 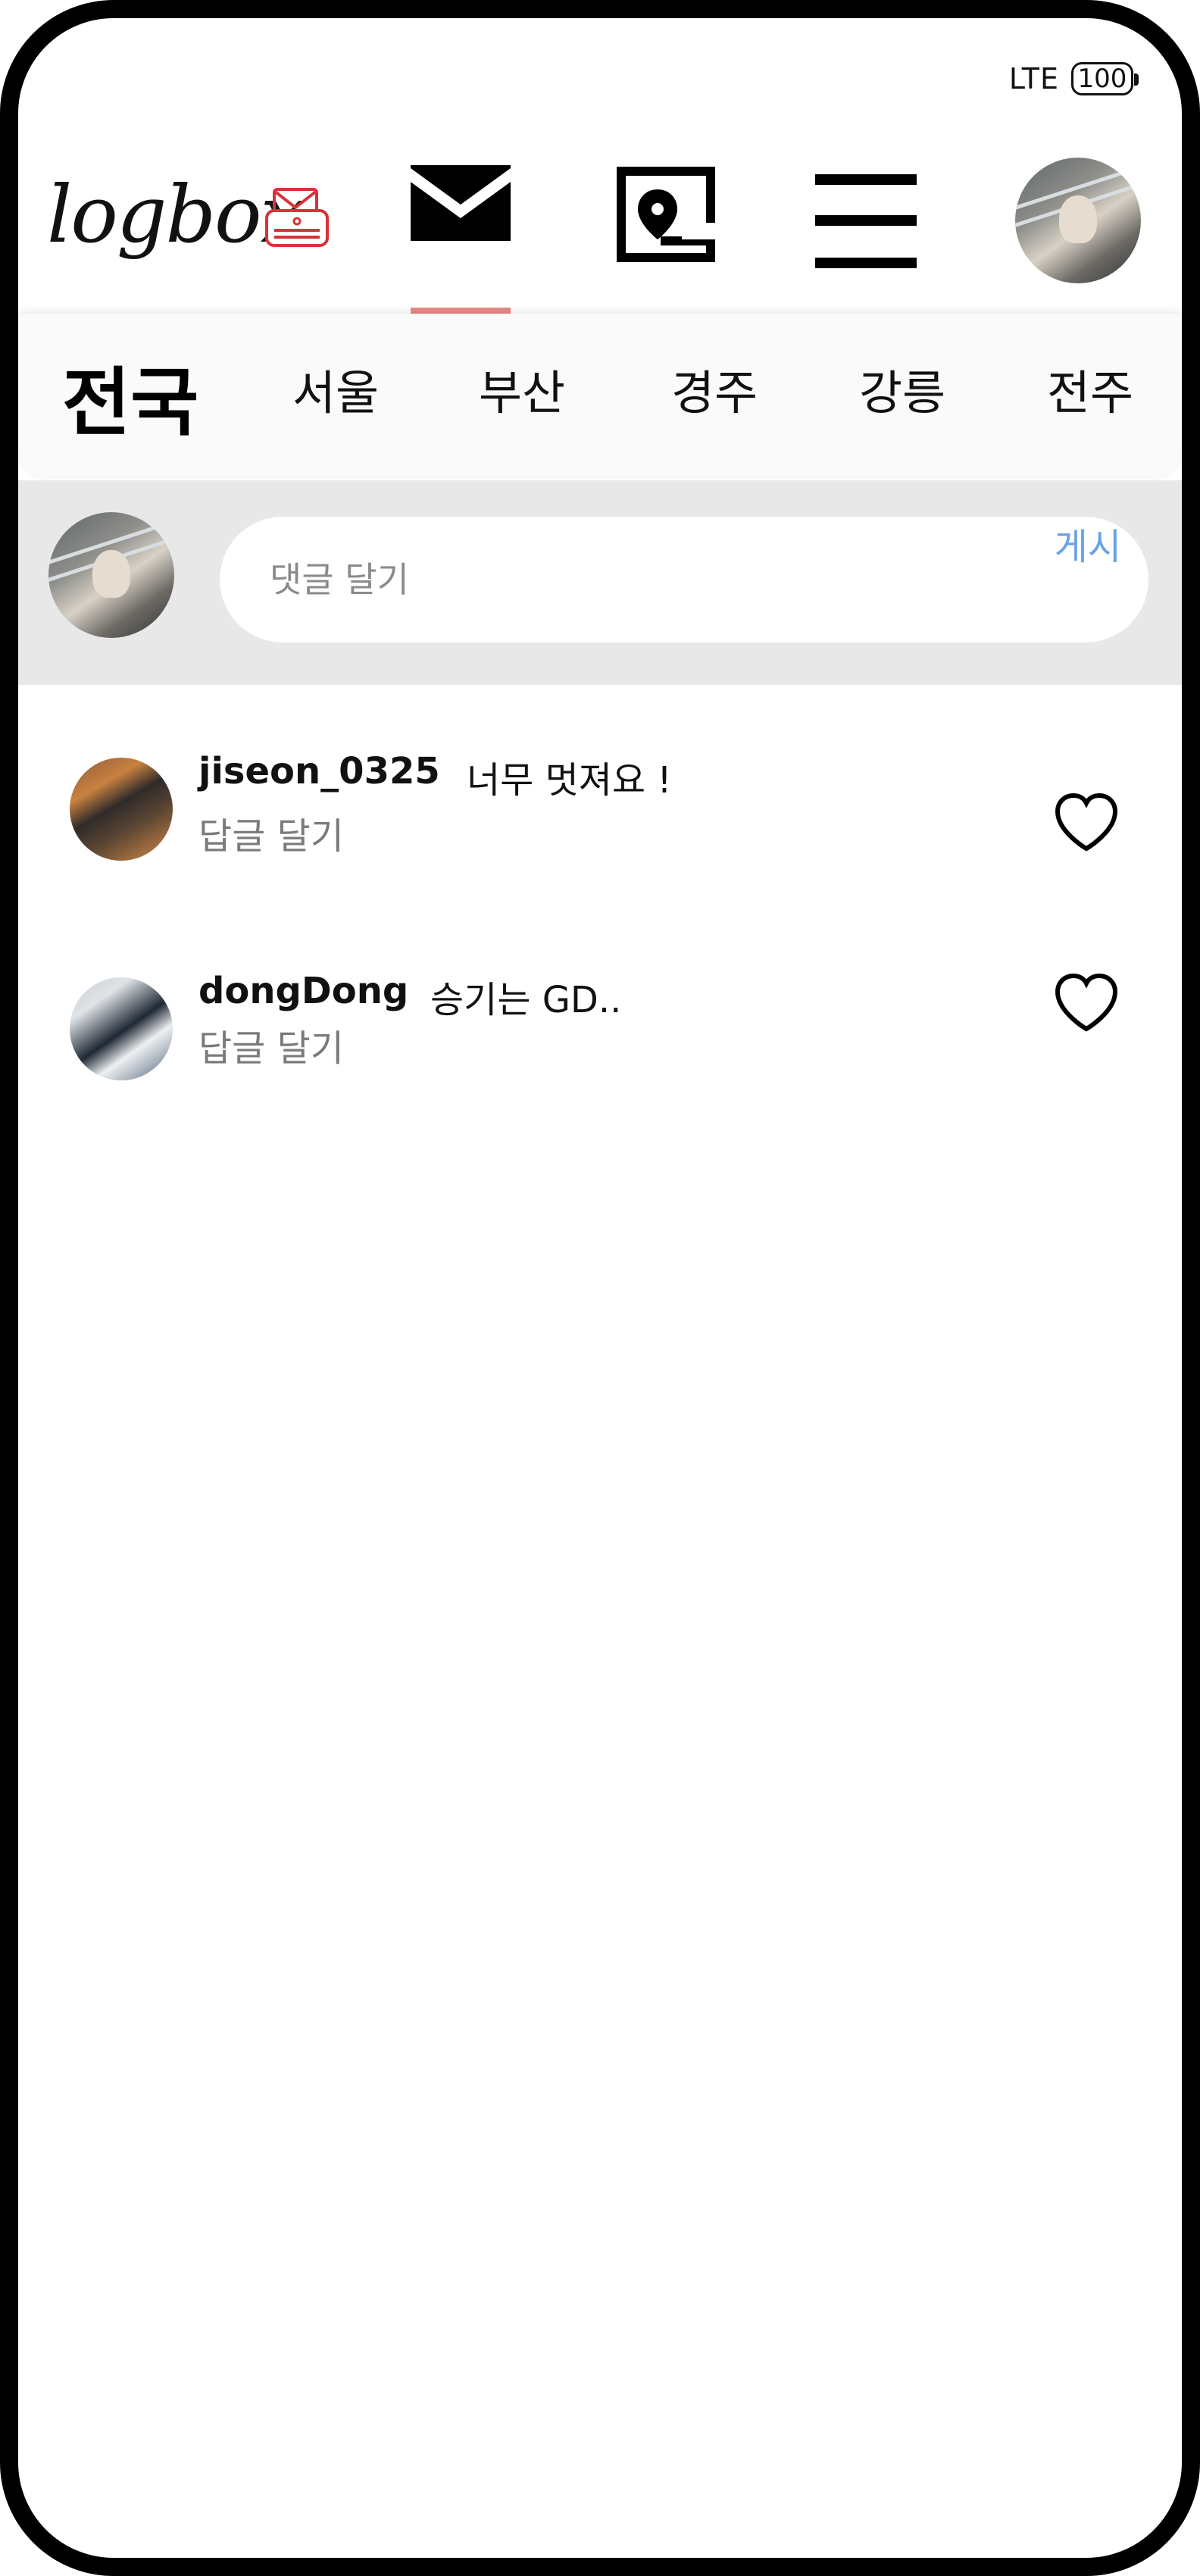 I want to click on current-user-avatar, so click(x=111, y=575).